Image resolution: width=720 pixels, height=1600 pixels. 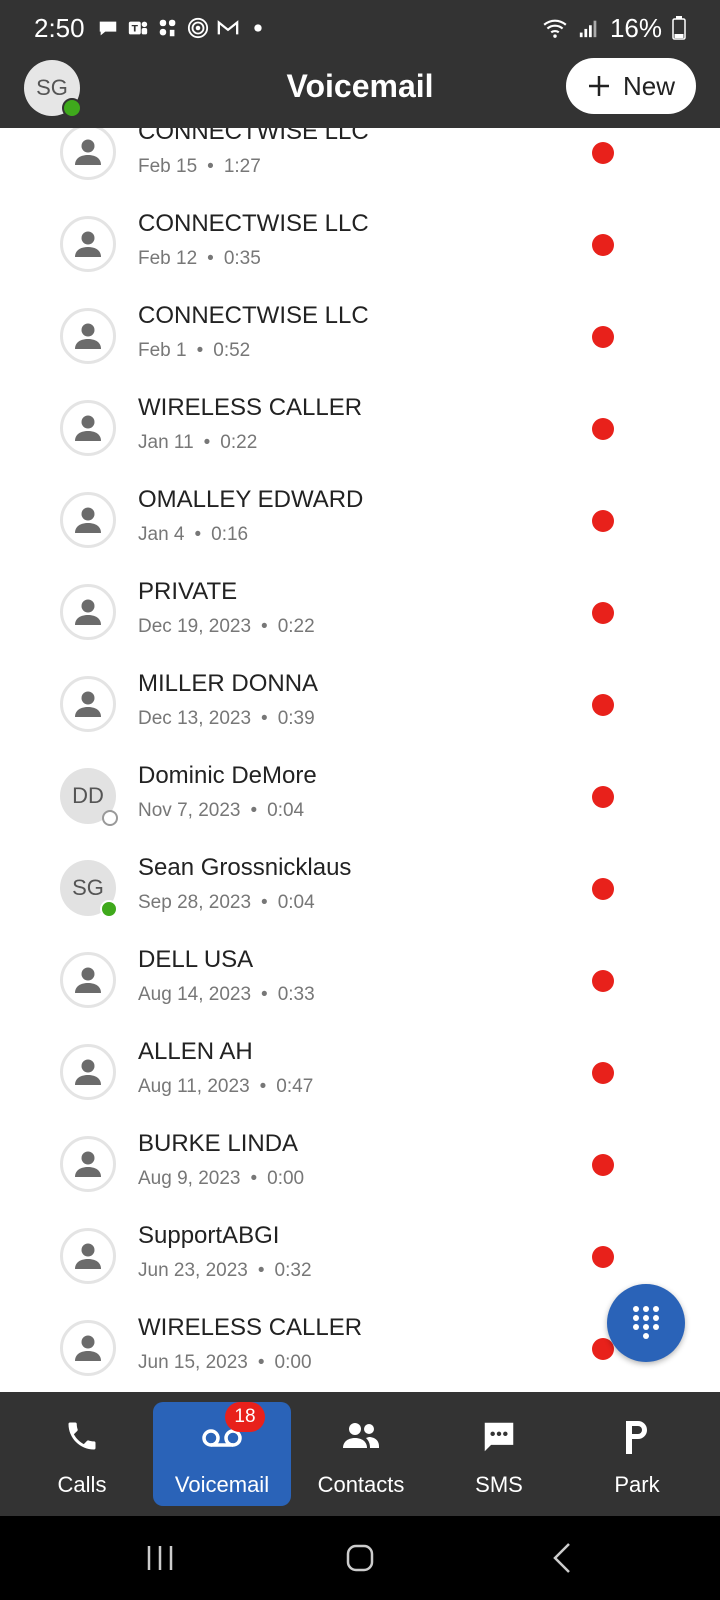 What do you see at coordinates (286, 810) in the screenshot?
I see `voicemail-duration: 0:04` at bounding box center [286, 810].